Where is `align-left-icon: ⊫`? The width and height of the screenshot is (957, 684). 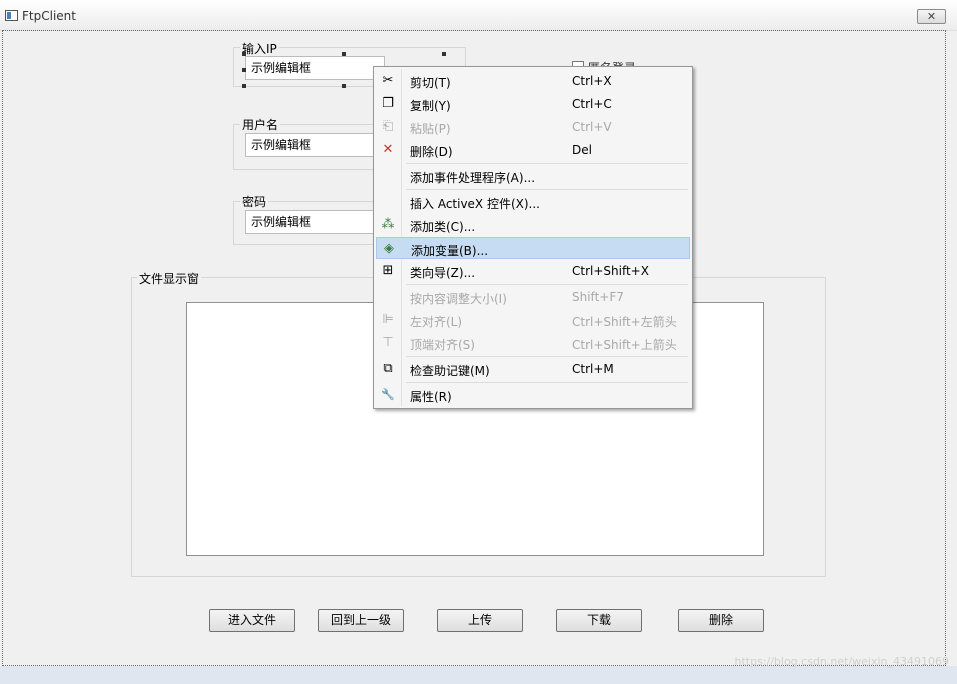
align-left-icon: ⊫ is located at coordinates (388, 319).